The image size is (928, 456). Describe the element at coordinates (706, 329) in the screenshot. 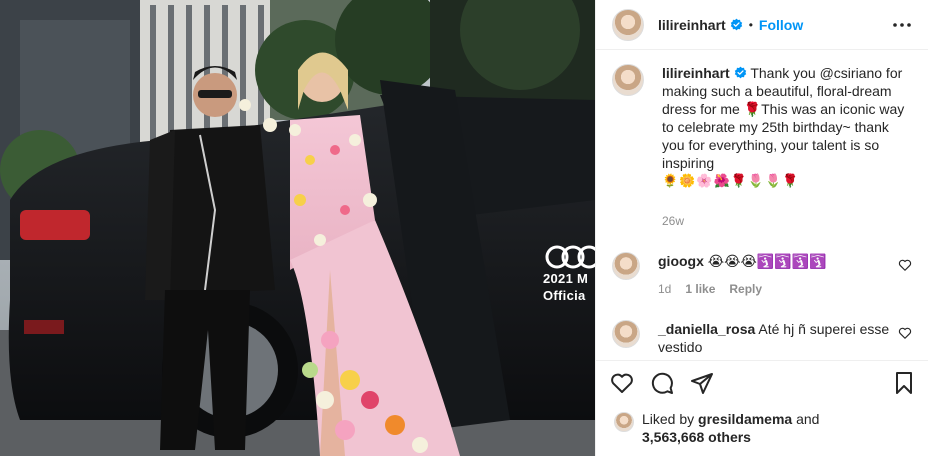

I see `comment-username: _daniella_rosa` at that location.